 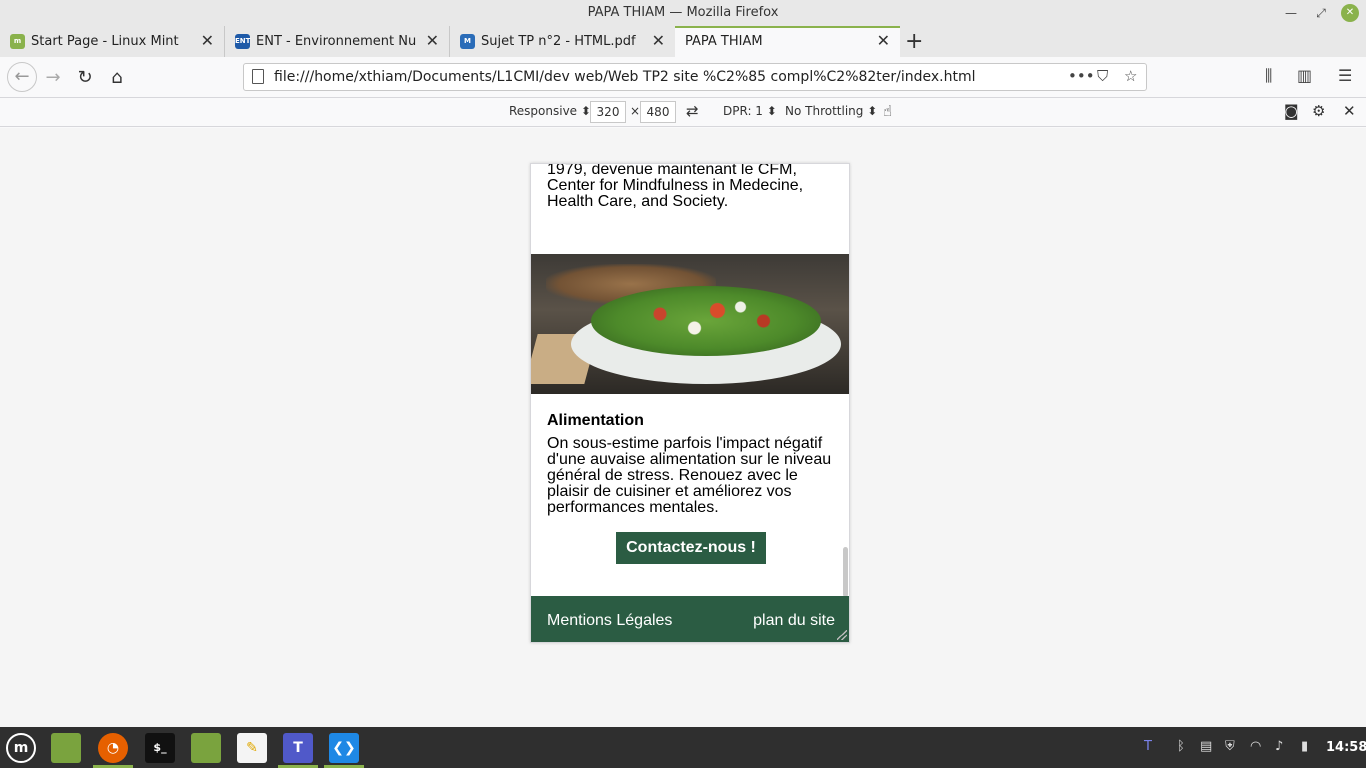 What do you see at coordinates (887, 111) in the screenshot?
I see `touch-simulation-icon: ☝` at bounding box center [887, 111].